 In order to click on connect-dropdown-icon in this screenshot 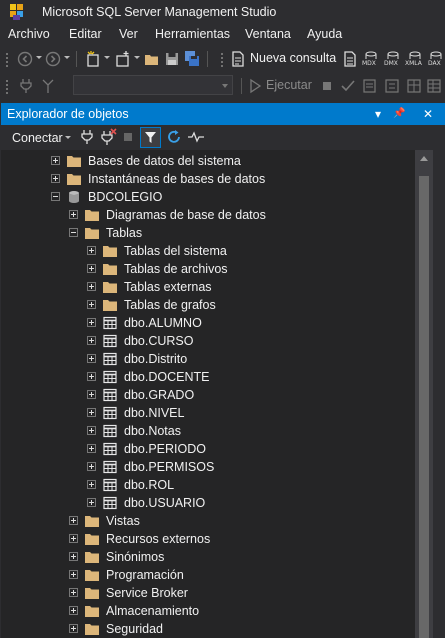, I will do `click(68, 137)`.